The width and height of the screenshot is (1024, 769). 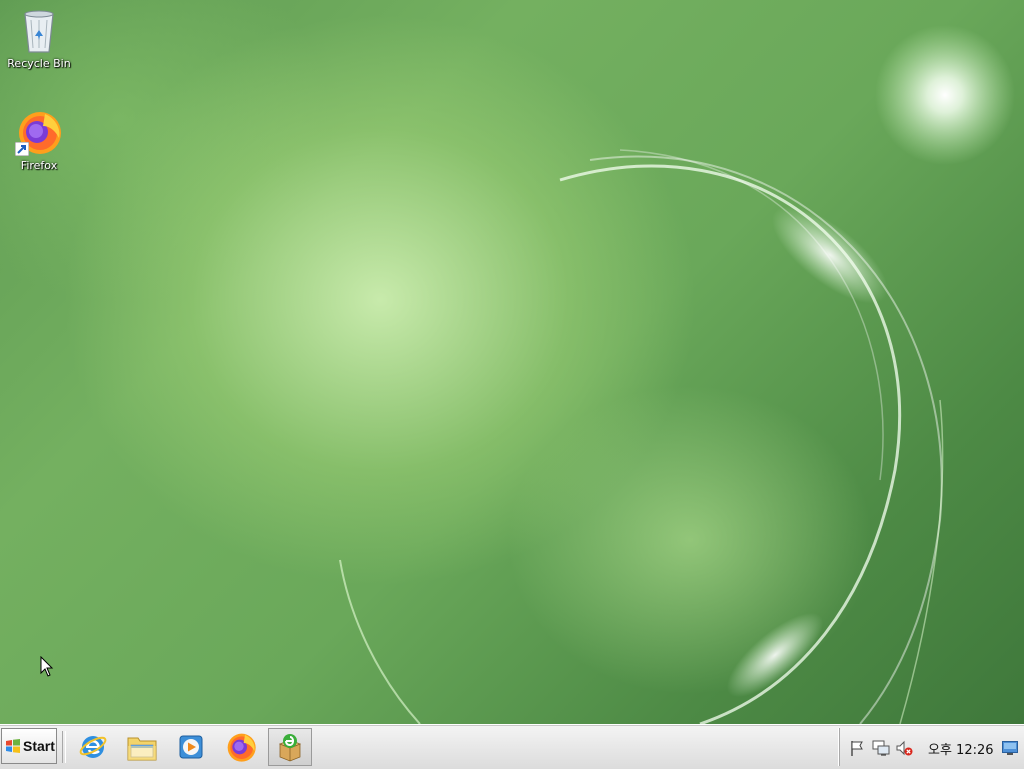 What do you see at coordinates (512, 746) in the screenshot?
I see `taskbar: Start 오후 12:26` at bounding box center [512, 746].